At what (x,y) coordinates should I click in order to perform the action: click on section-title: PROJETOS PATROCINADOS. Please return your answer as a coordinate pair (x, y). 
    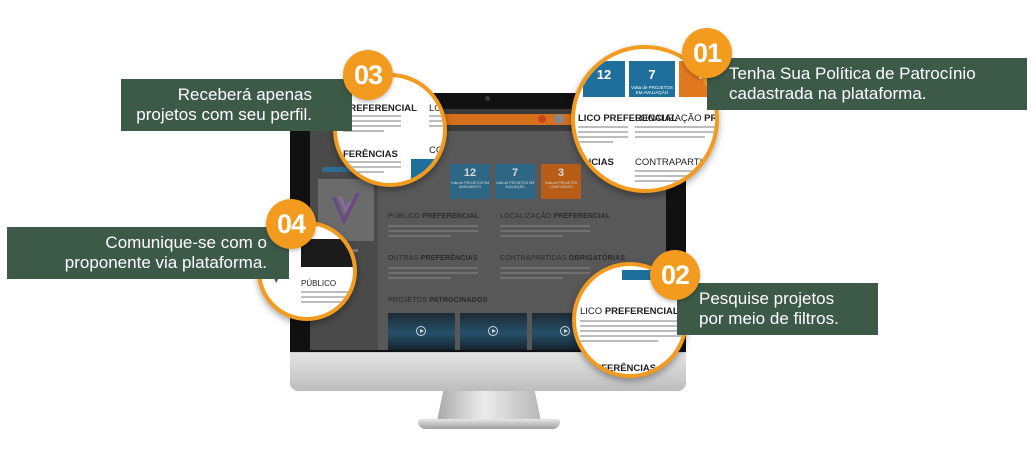
    Looking at the image, I should click on (438, 300).